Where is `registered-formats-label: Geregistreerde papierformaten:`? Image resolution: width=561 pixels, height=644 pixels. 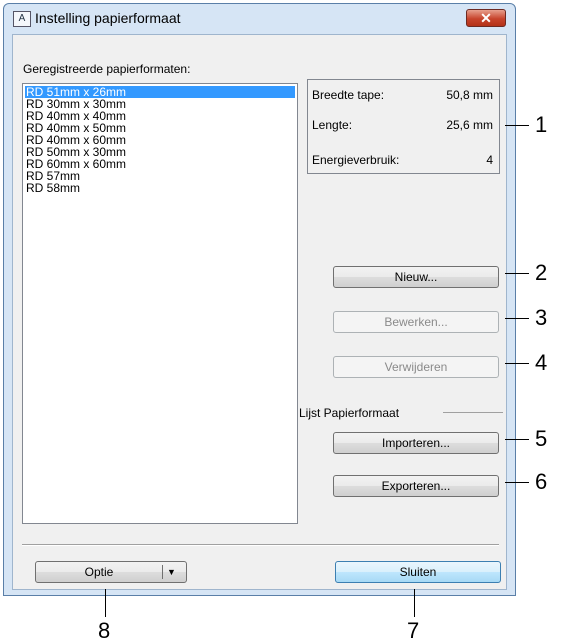 registered-formats-label: Geregistreerde papierformaten: is located at coordinates (107, 69).